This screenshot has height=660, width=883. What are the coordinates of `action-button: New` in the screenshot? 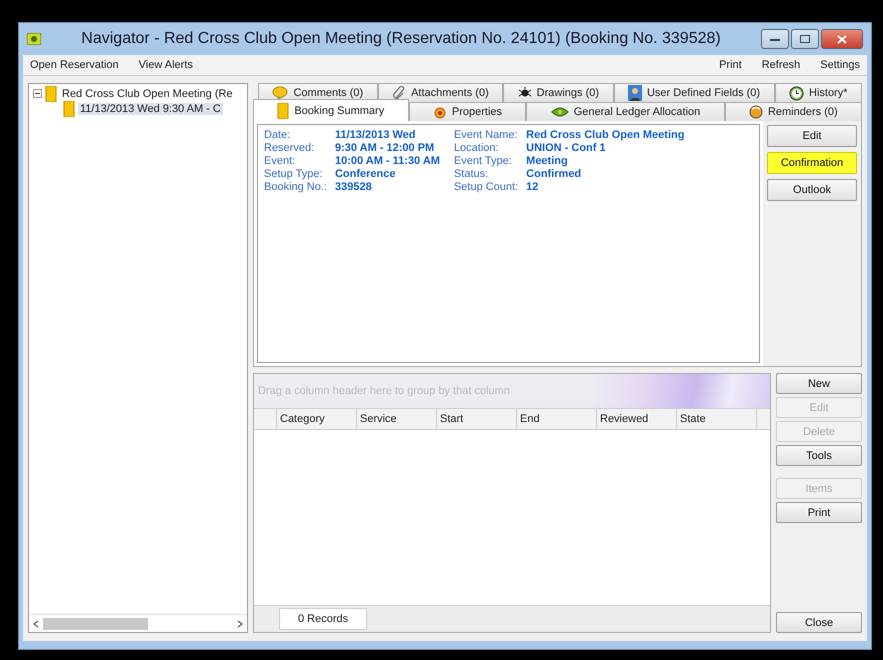 It's located at (819, 383).